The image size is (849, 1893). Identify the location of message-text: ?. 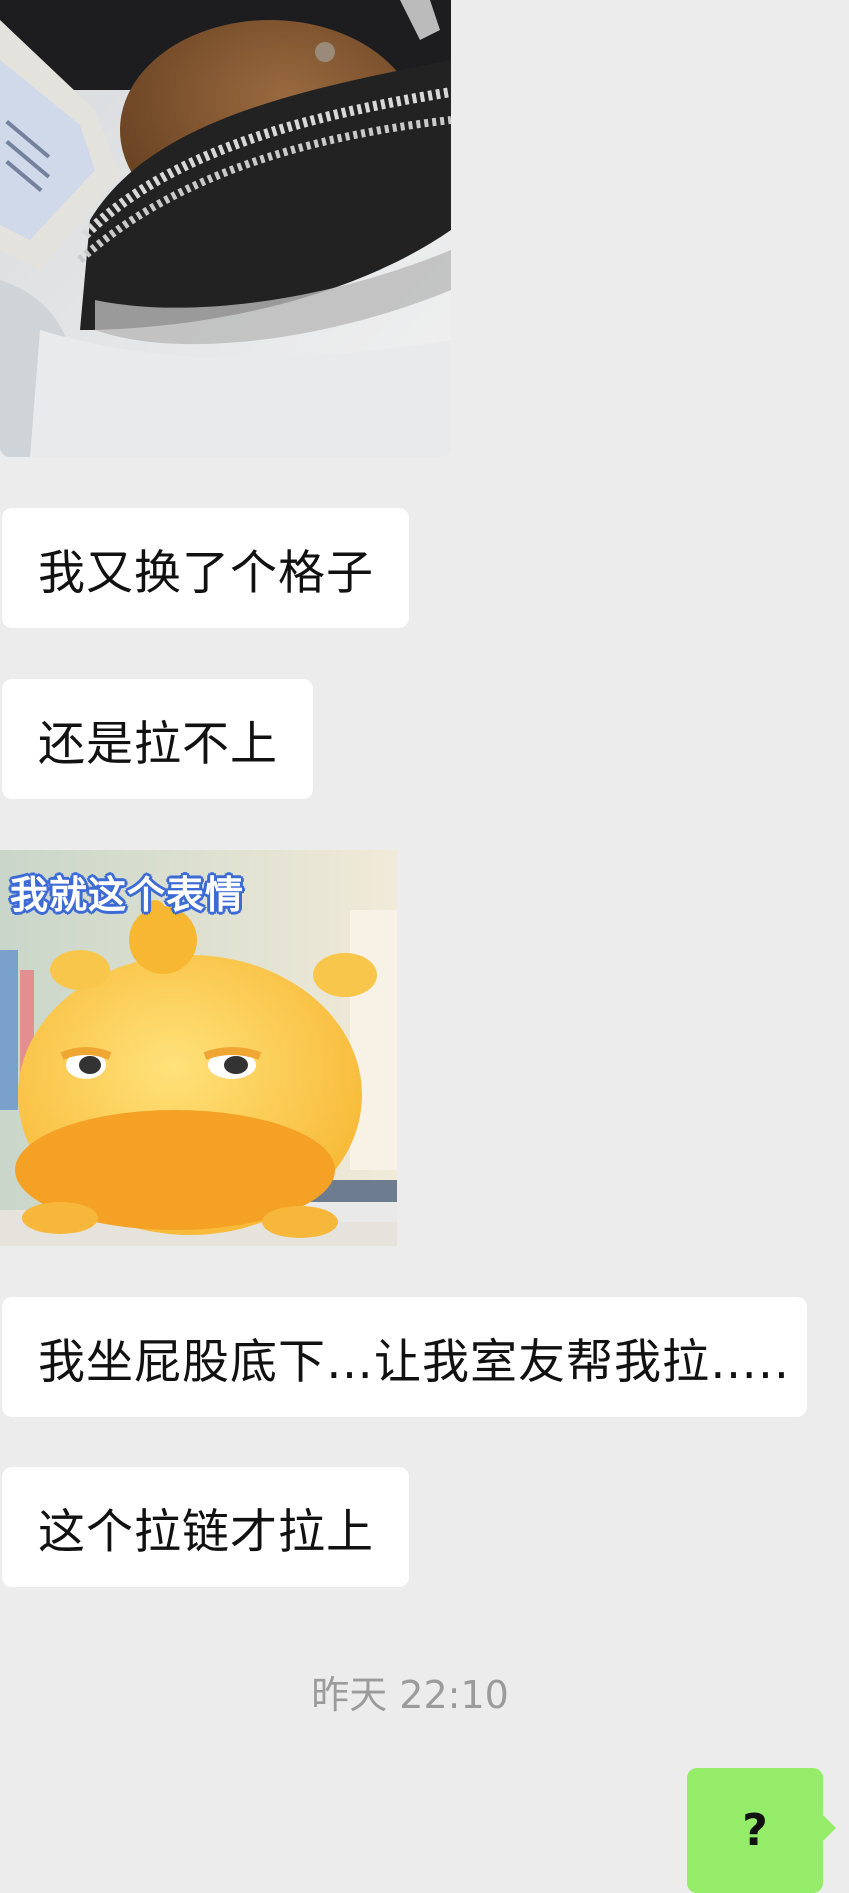
(755, 1830).